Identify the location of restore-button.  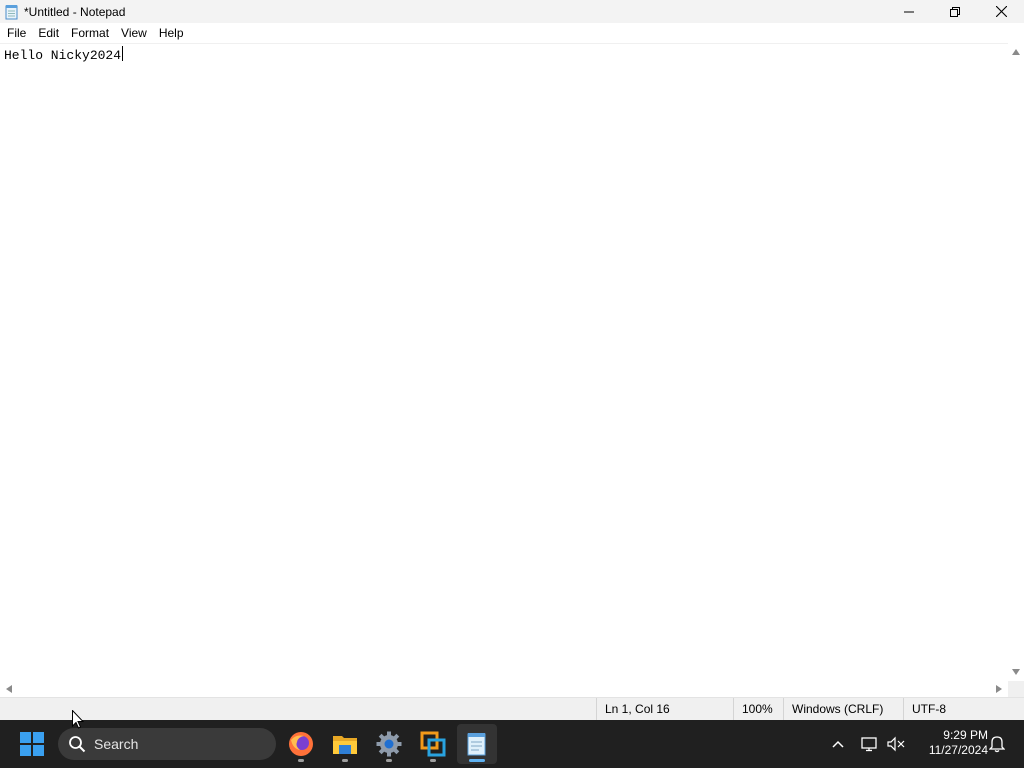
(955, 11).